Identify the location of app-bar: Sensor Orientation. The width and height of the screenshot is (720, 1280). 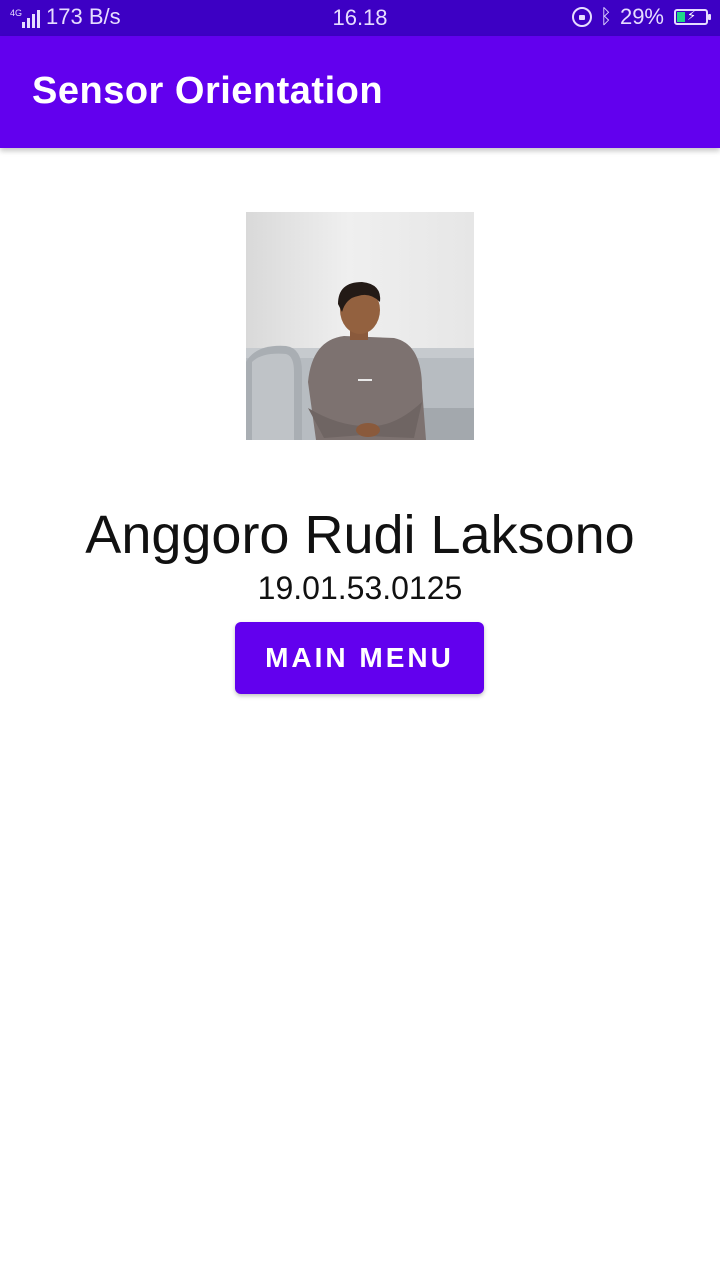
(360, 92).